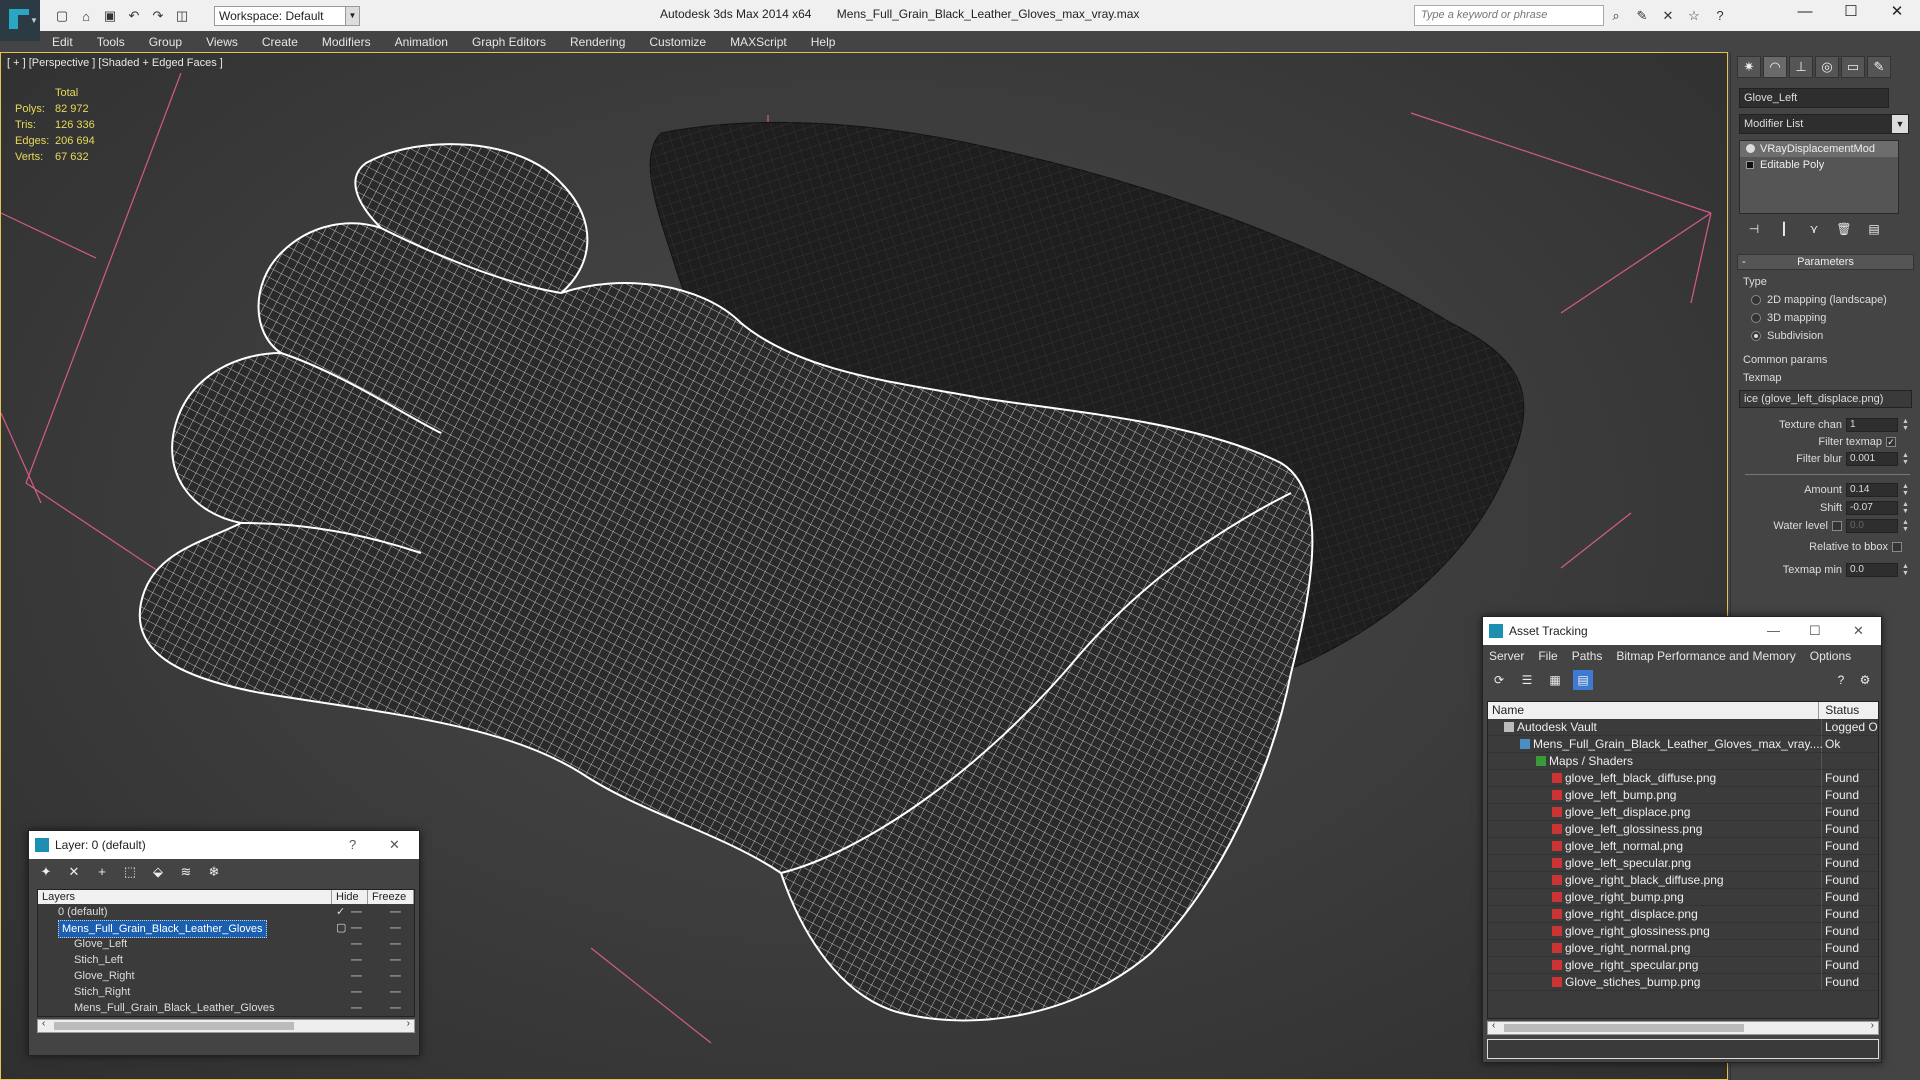 This screenshot has width=1920, height=1080. Describe the element at coordinates (62, 16) in the screenshot. I see `new-file-icon: ▢` at that location.